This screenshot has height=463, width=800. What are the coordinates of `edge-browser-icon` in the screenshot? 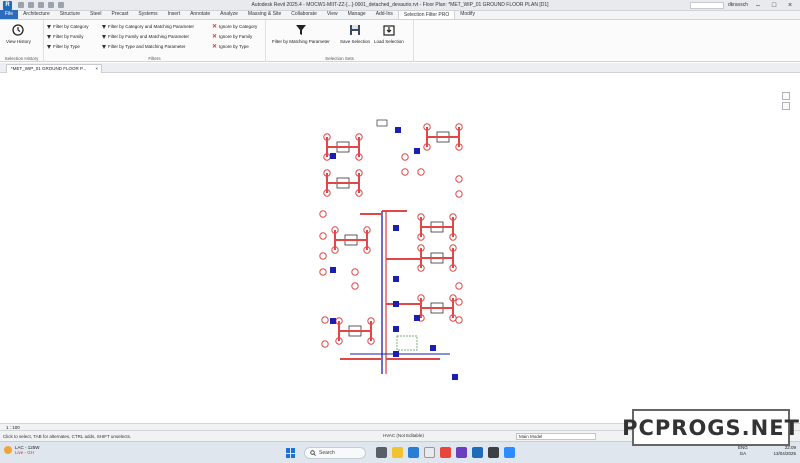 It's located at (413, 452).